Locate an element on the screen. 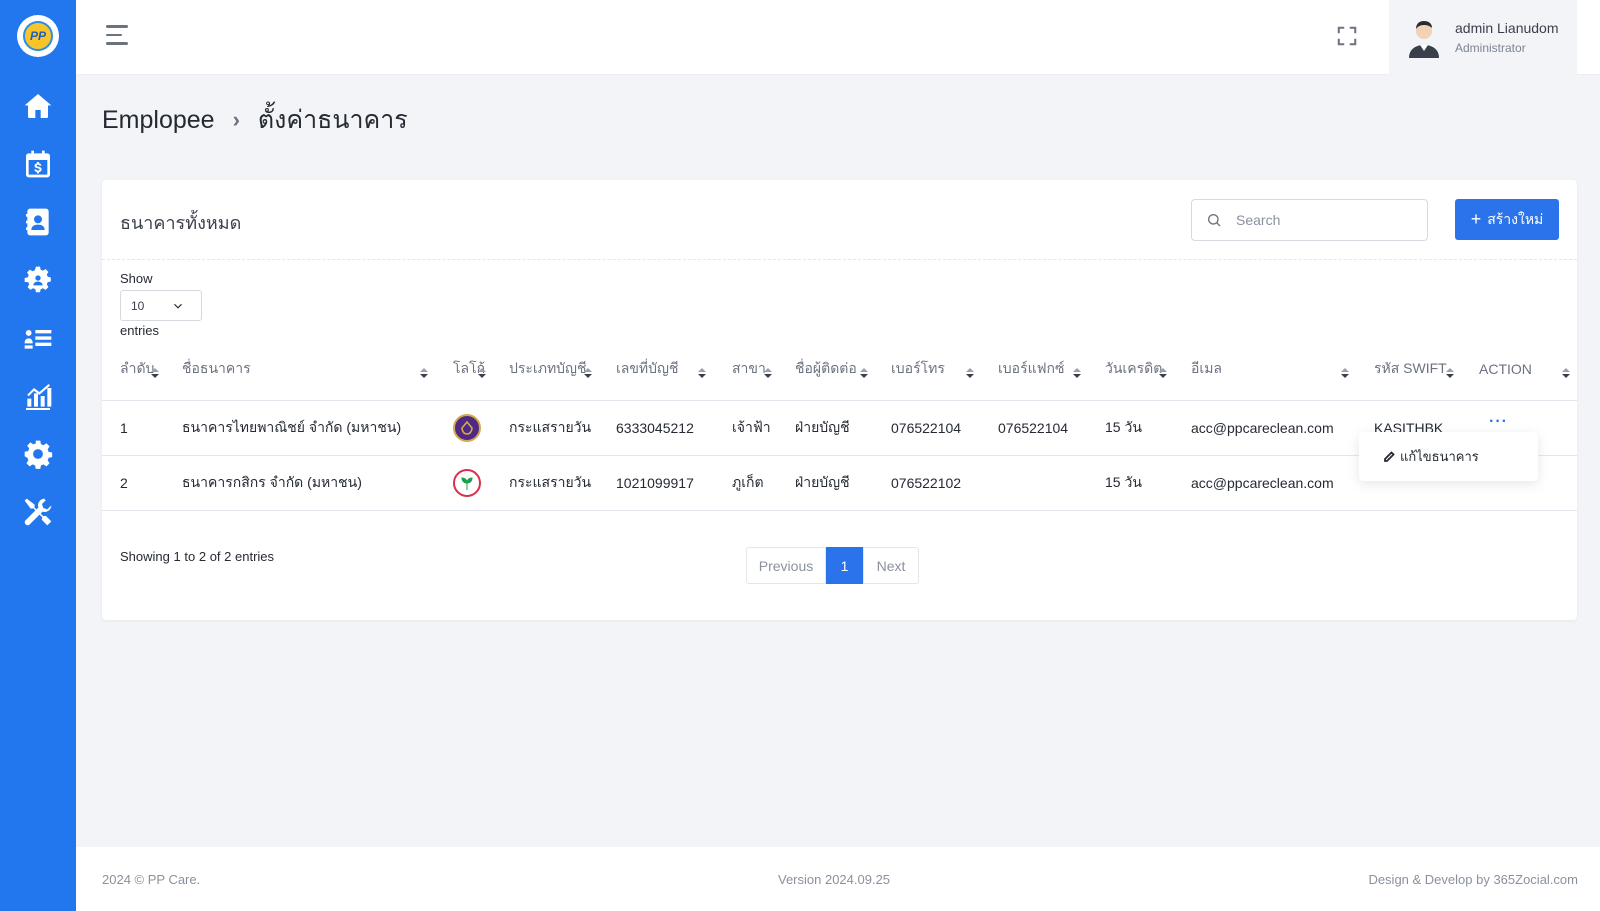 The width and height of the screenshot is (1600, 911). app-logo: PP is located at coordinates (38, 36).